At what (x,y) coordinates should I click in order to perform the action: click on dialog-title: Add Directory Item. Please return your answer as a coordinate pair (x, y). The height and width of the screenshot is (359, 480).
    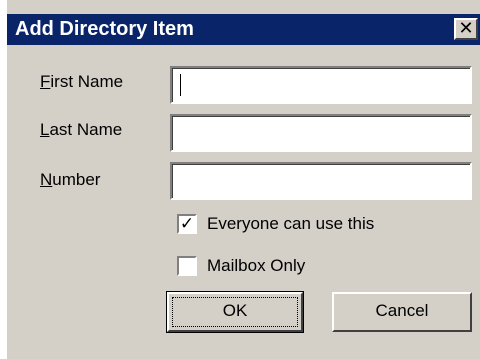
    Looking at the image, I should click on (104, 29).